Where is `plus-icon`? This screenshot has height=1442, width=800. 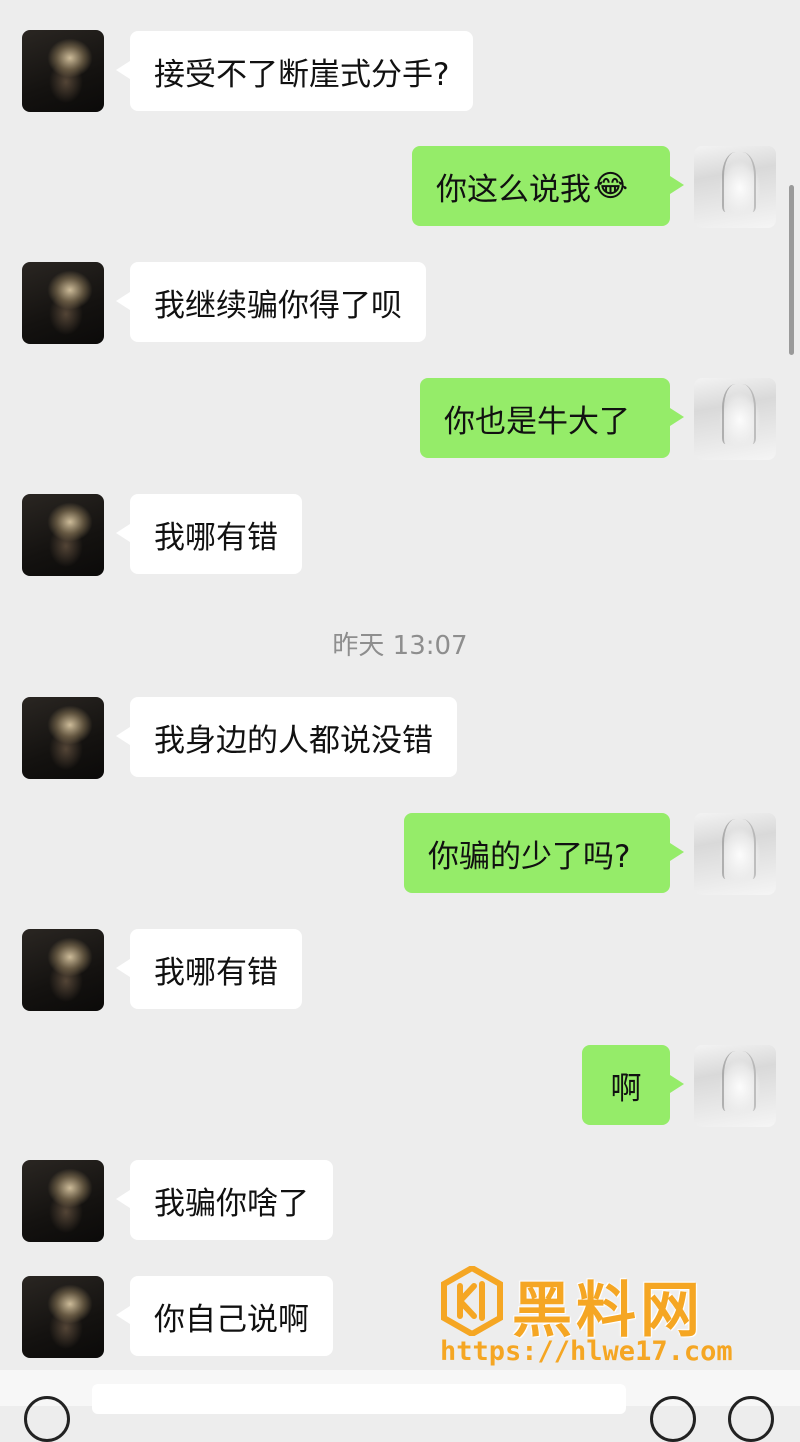 plus-icon is located at coordinates (751, 1419).